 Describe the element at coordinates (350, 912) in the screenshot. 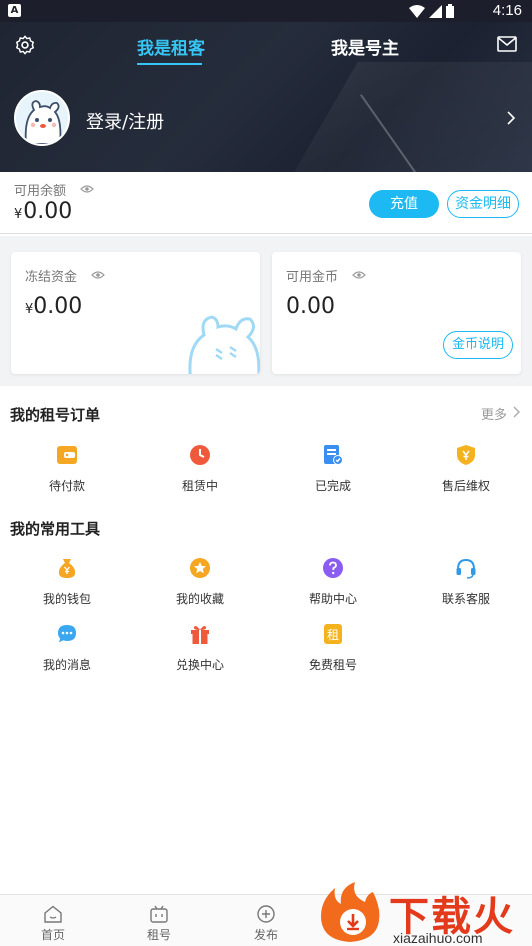

I see `flame-logo-icon` at that location.